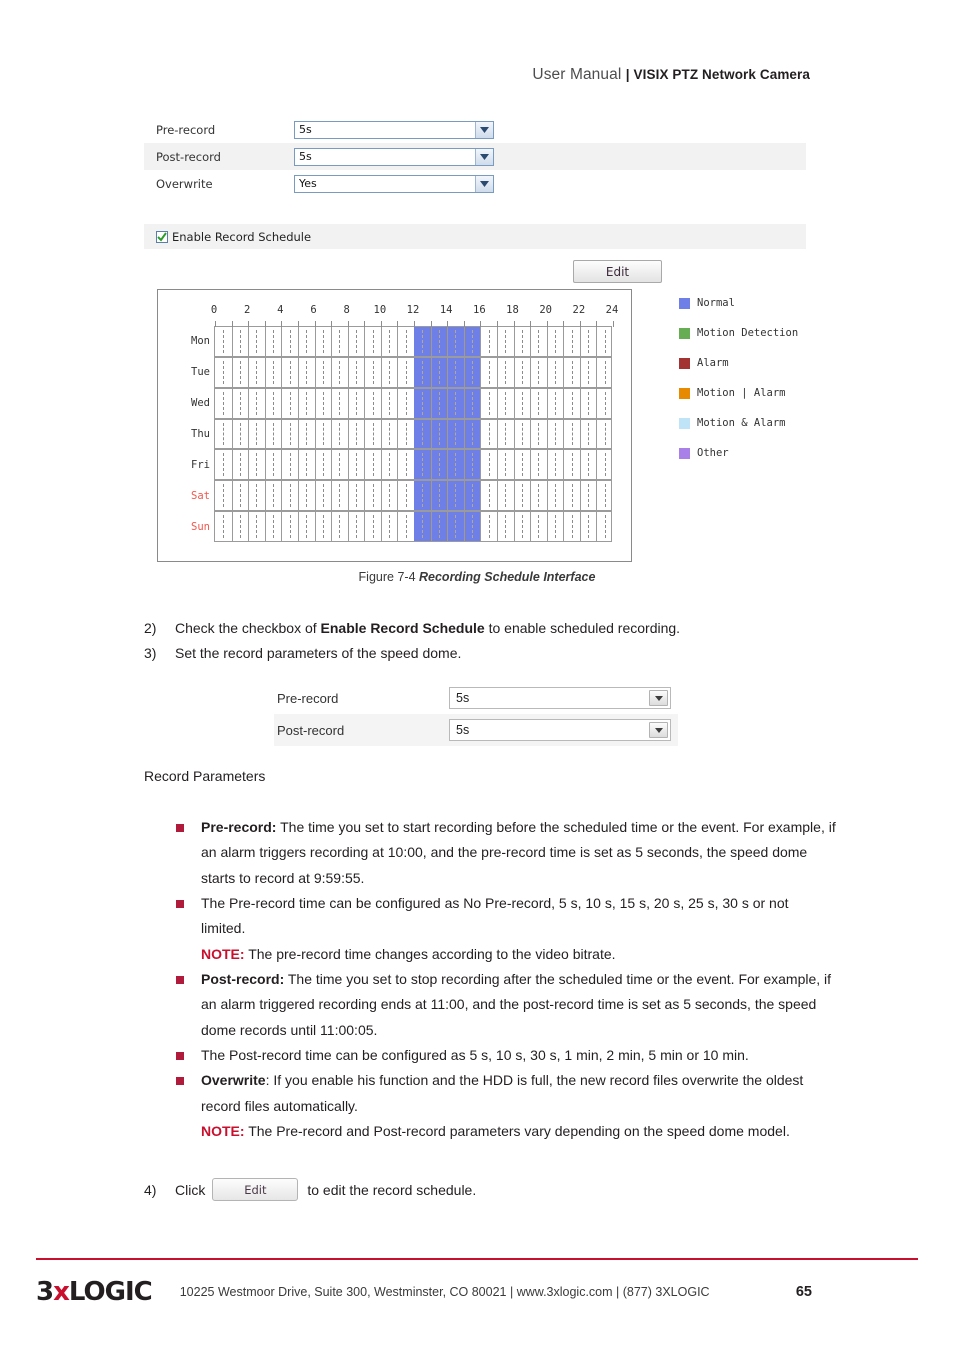 This screenshot has width=954, height=1351. Describe the element at coordinates (239, 827) in the screenshot. I see `bullet-bold: Pre-record:` at that location.